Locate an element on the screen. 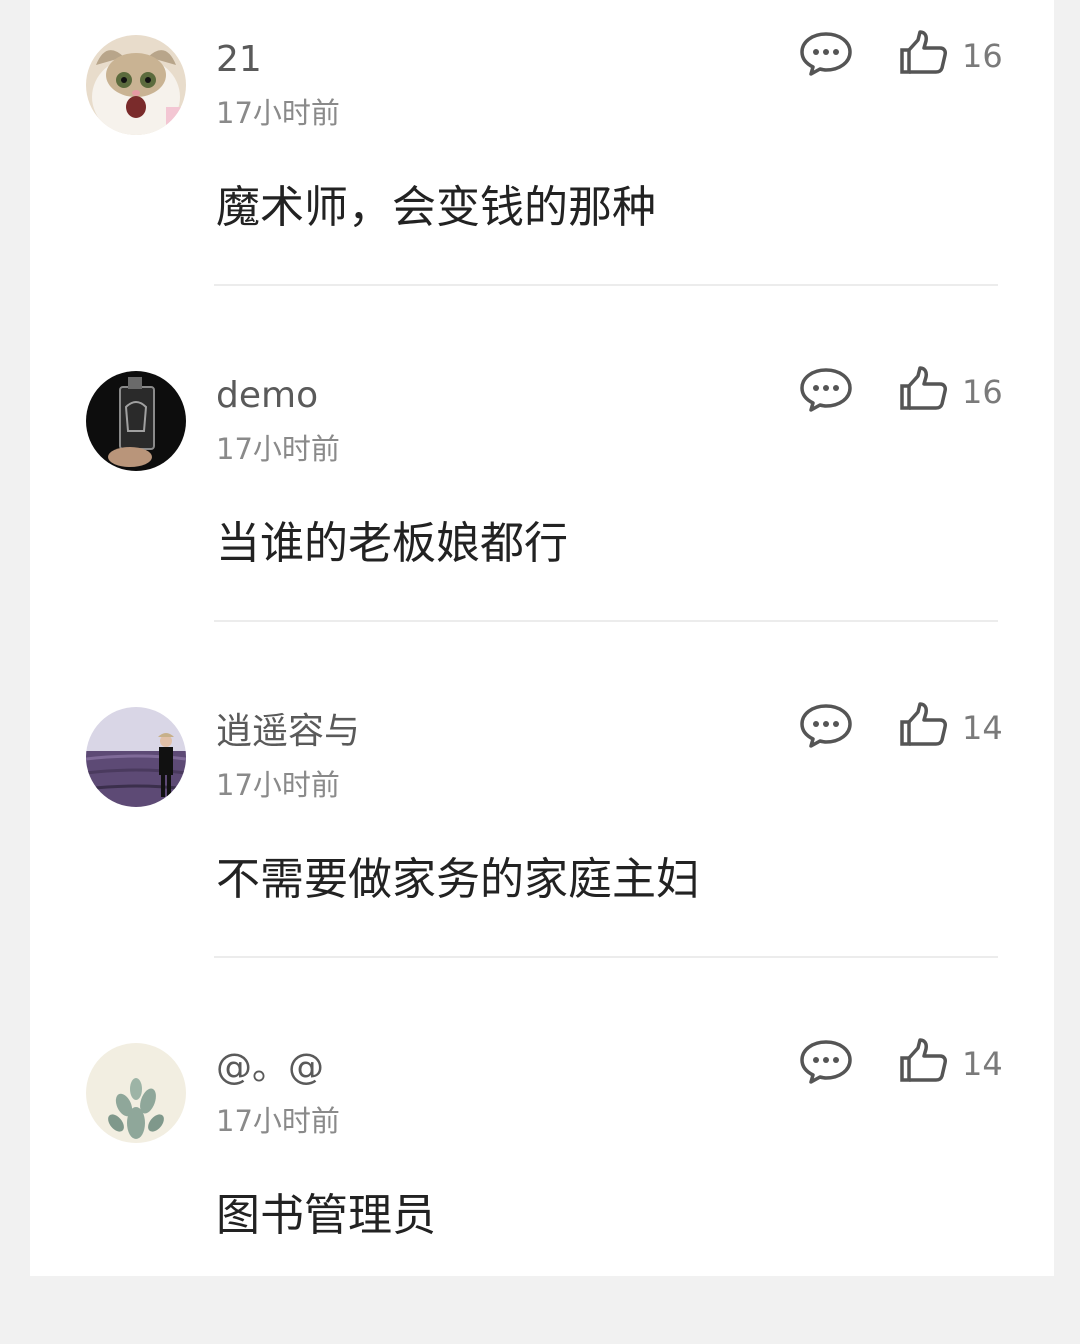 The image size is (1080, 1344). comment-text: 图书管理员 is located at coordinates (326, 1215).